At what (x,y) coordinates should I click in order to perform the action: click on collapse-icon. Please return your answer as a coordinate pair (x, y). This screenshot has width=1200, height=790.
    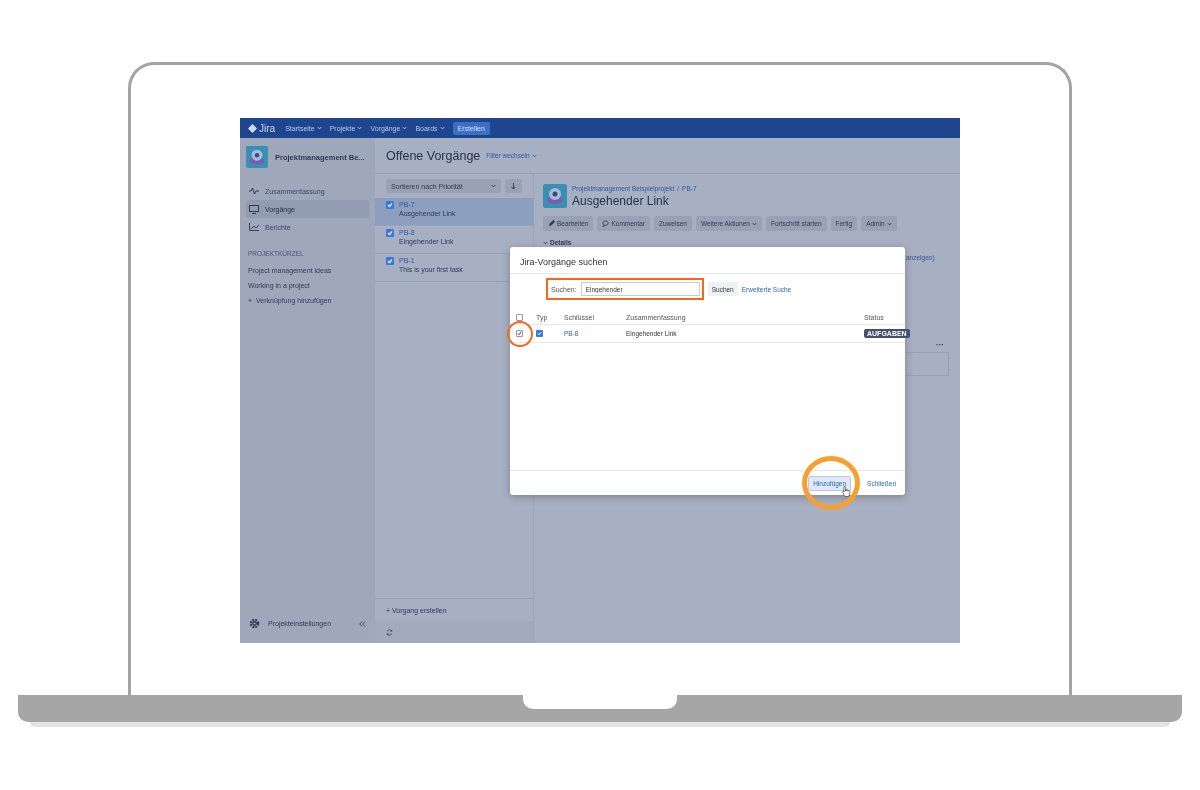
    Looking at the image, I should click on (362, 623).